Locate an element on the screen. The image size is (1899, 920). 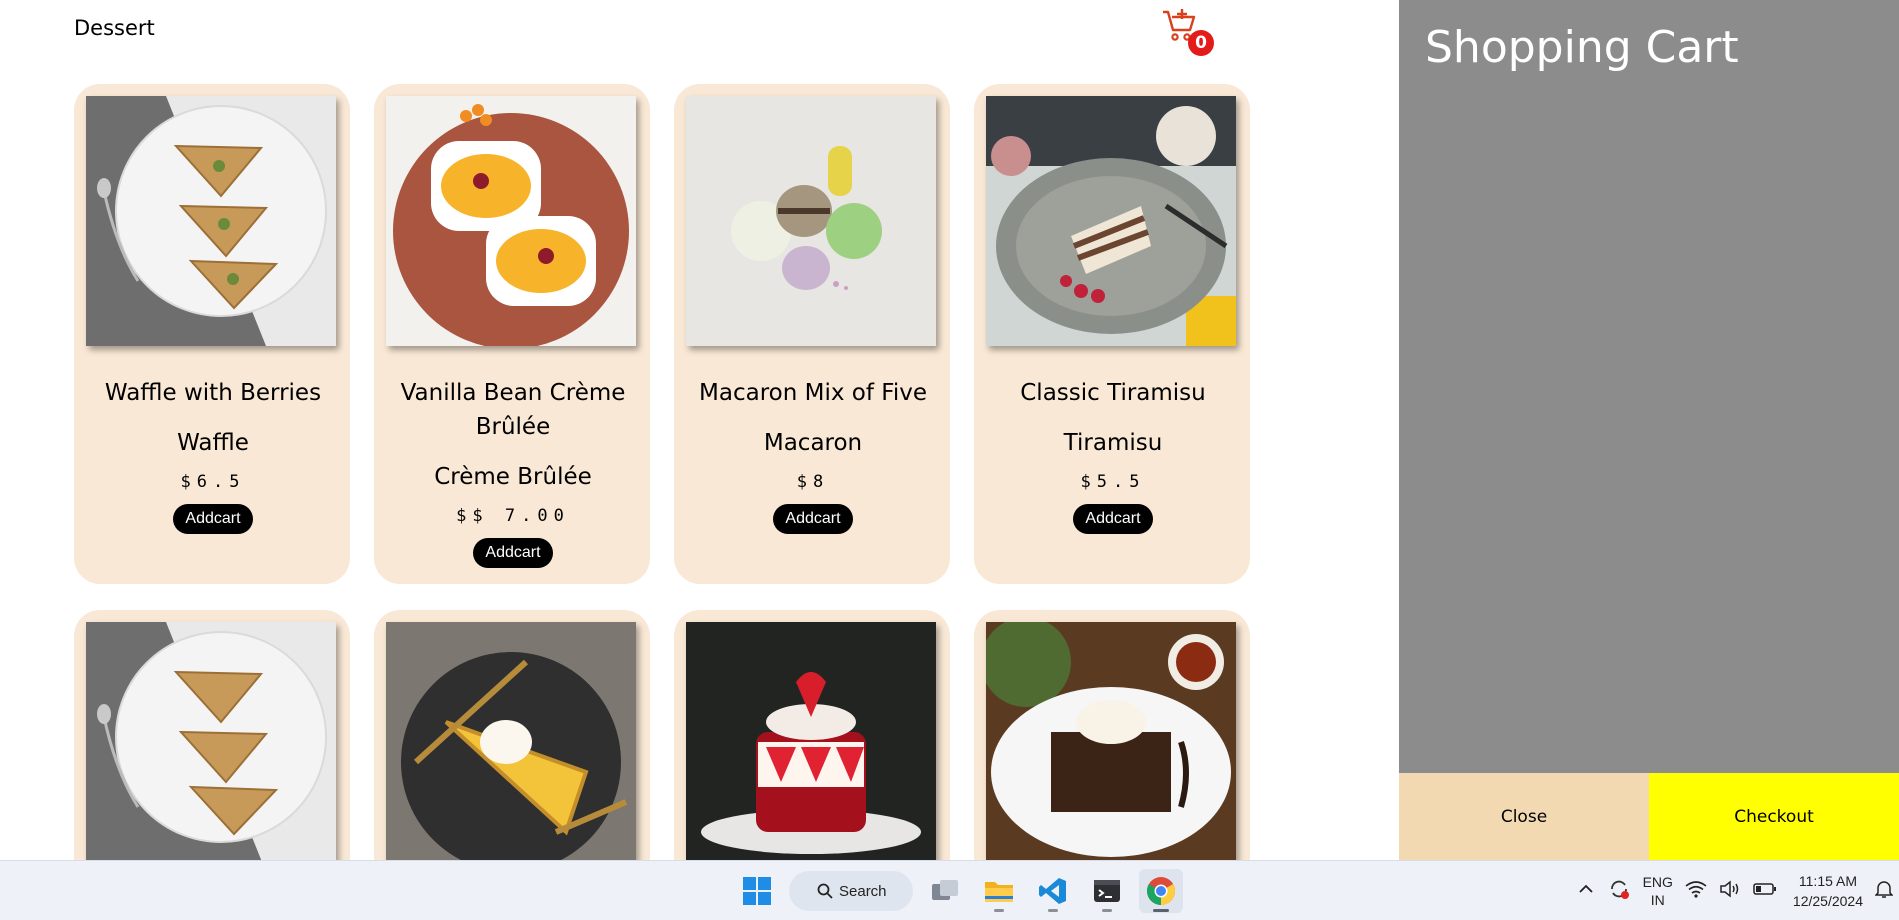
taskbar-search: Search is located at coordinates (851, 891).